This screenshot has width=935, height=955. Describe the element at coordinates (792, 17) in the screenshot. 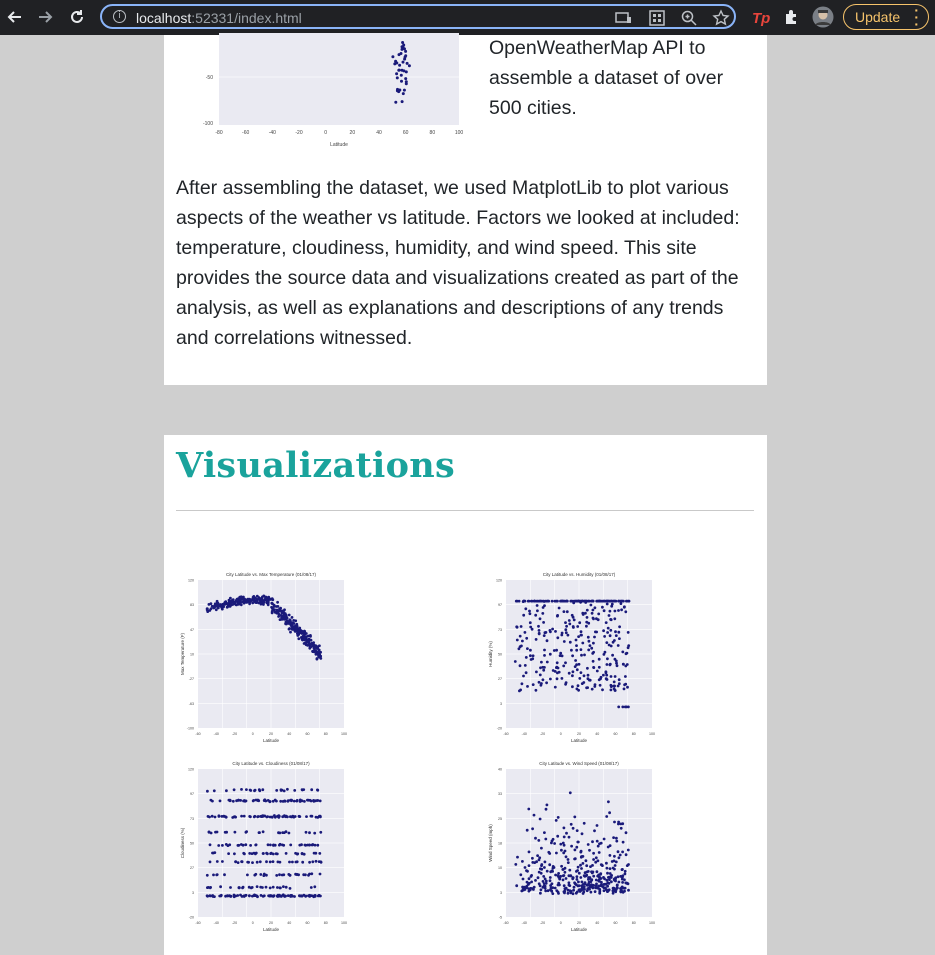

I see `extensions-puzzle-icon` at that location.